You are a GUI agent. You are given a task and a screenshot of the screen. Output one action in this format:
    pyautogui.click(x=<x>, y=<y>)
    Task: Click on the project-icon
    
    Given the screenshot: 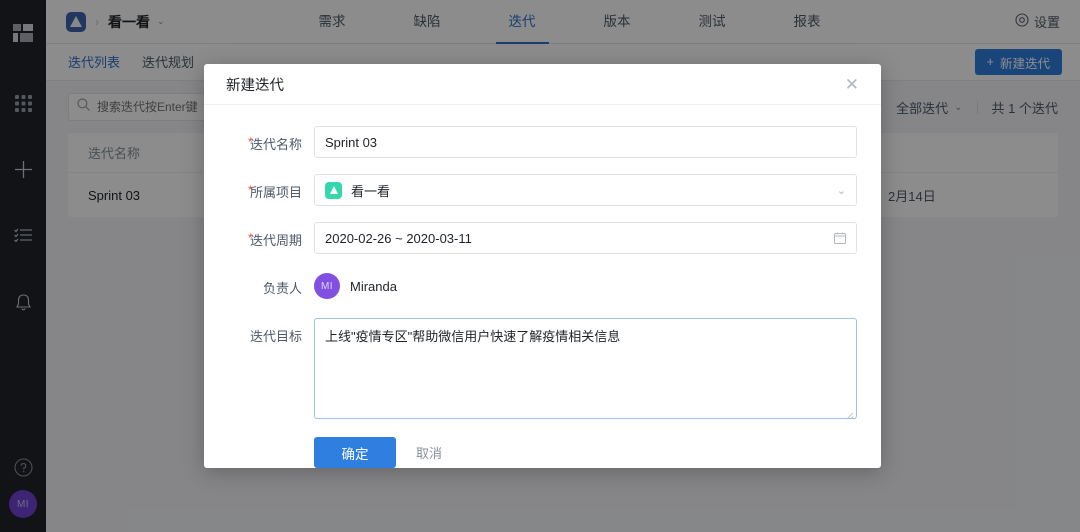 What is the action you would take?
    pyautogui.click(x=333, y=190)
    